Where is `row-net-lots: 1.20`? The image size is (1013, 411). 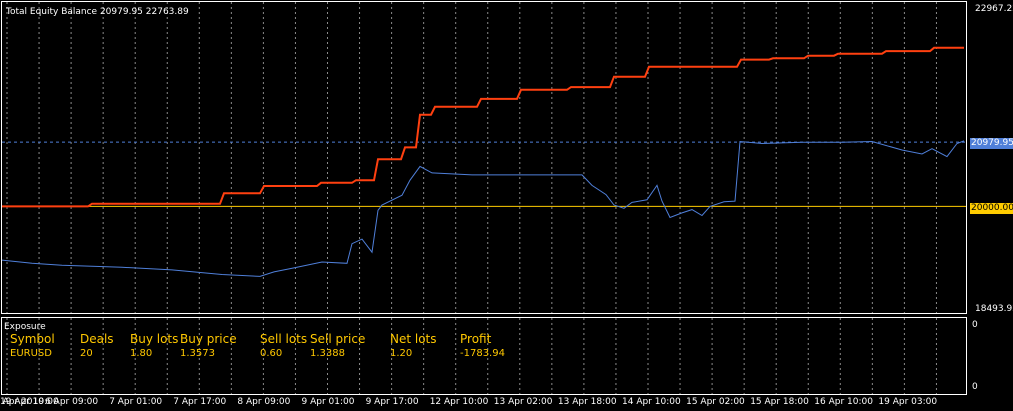
row-net-lots: 1.20 is located at coordinates (401, 353).